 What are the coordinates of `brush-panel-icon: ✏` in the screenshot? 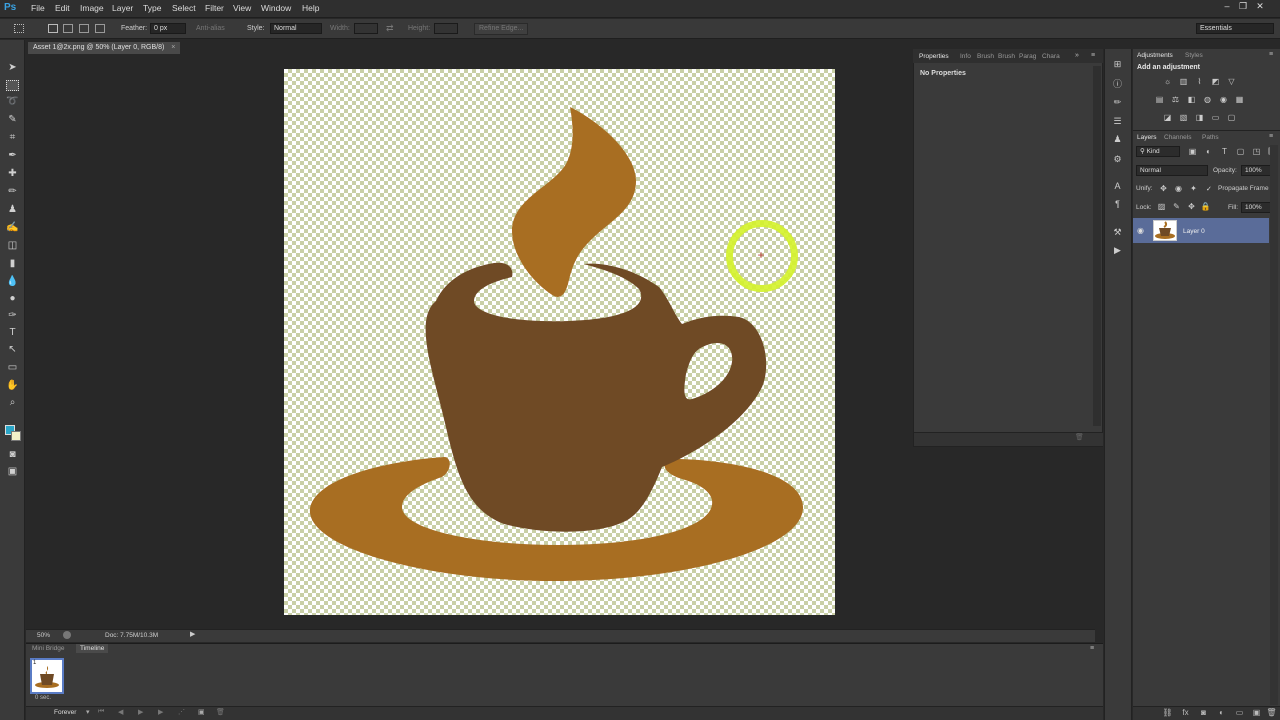 It's located at (1117, 102).